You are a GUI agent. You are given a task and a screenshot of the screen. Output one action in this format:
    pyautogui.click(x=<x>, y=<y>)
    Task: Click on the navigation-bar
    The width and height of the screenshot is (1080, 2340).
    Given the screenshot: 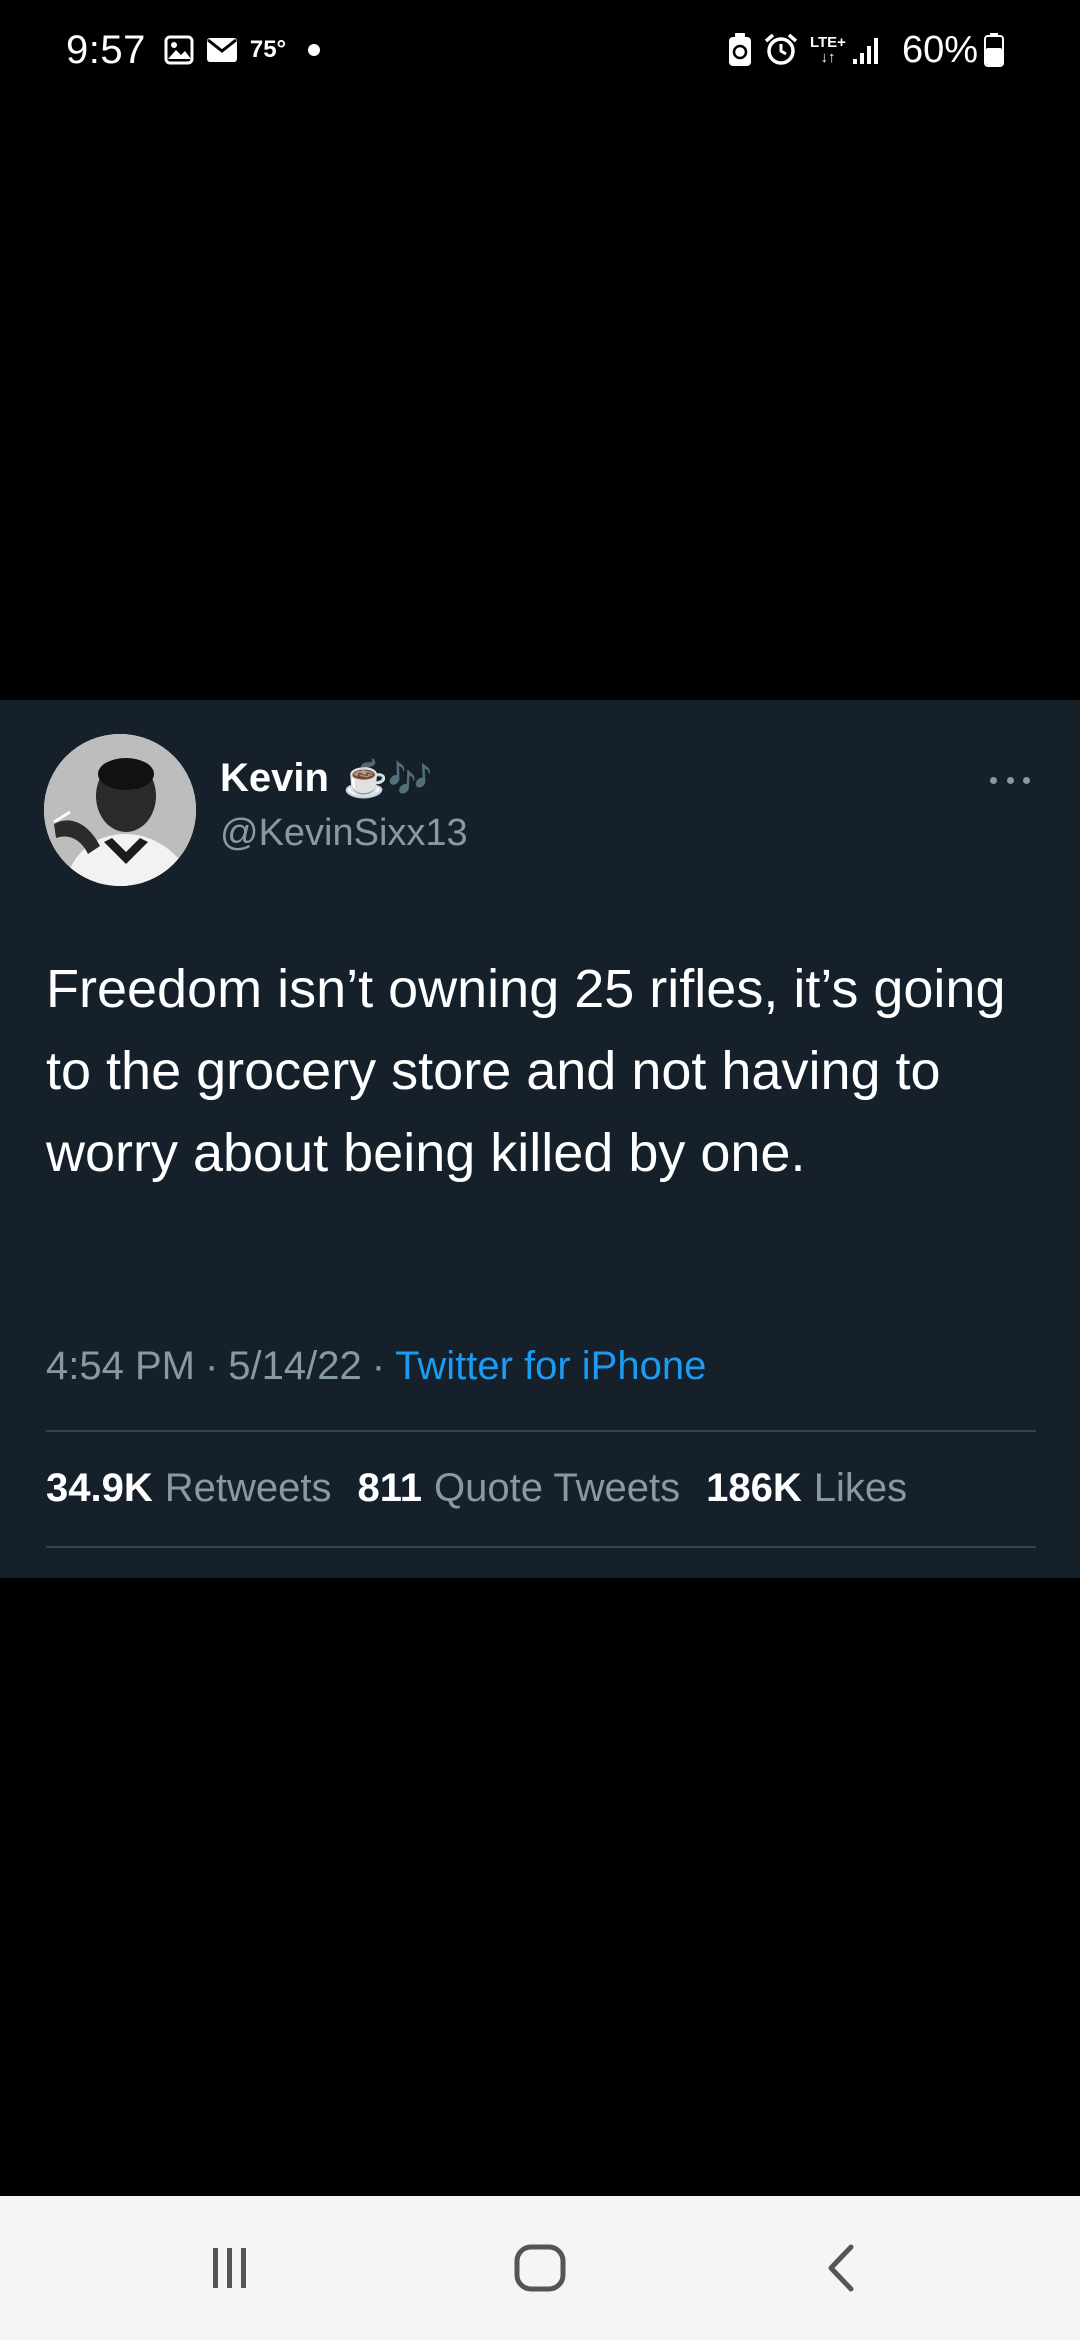 What is the action you would take?
    pyautogui.click(x=540, y=2268)
    